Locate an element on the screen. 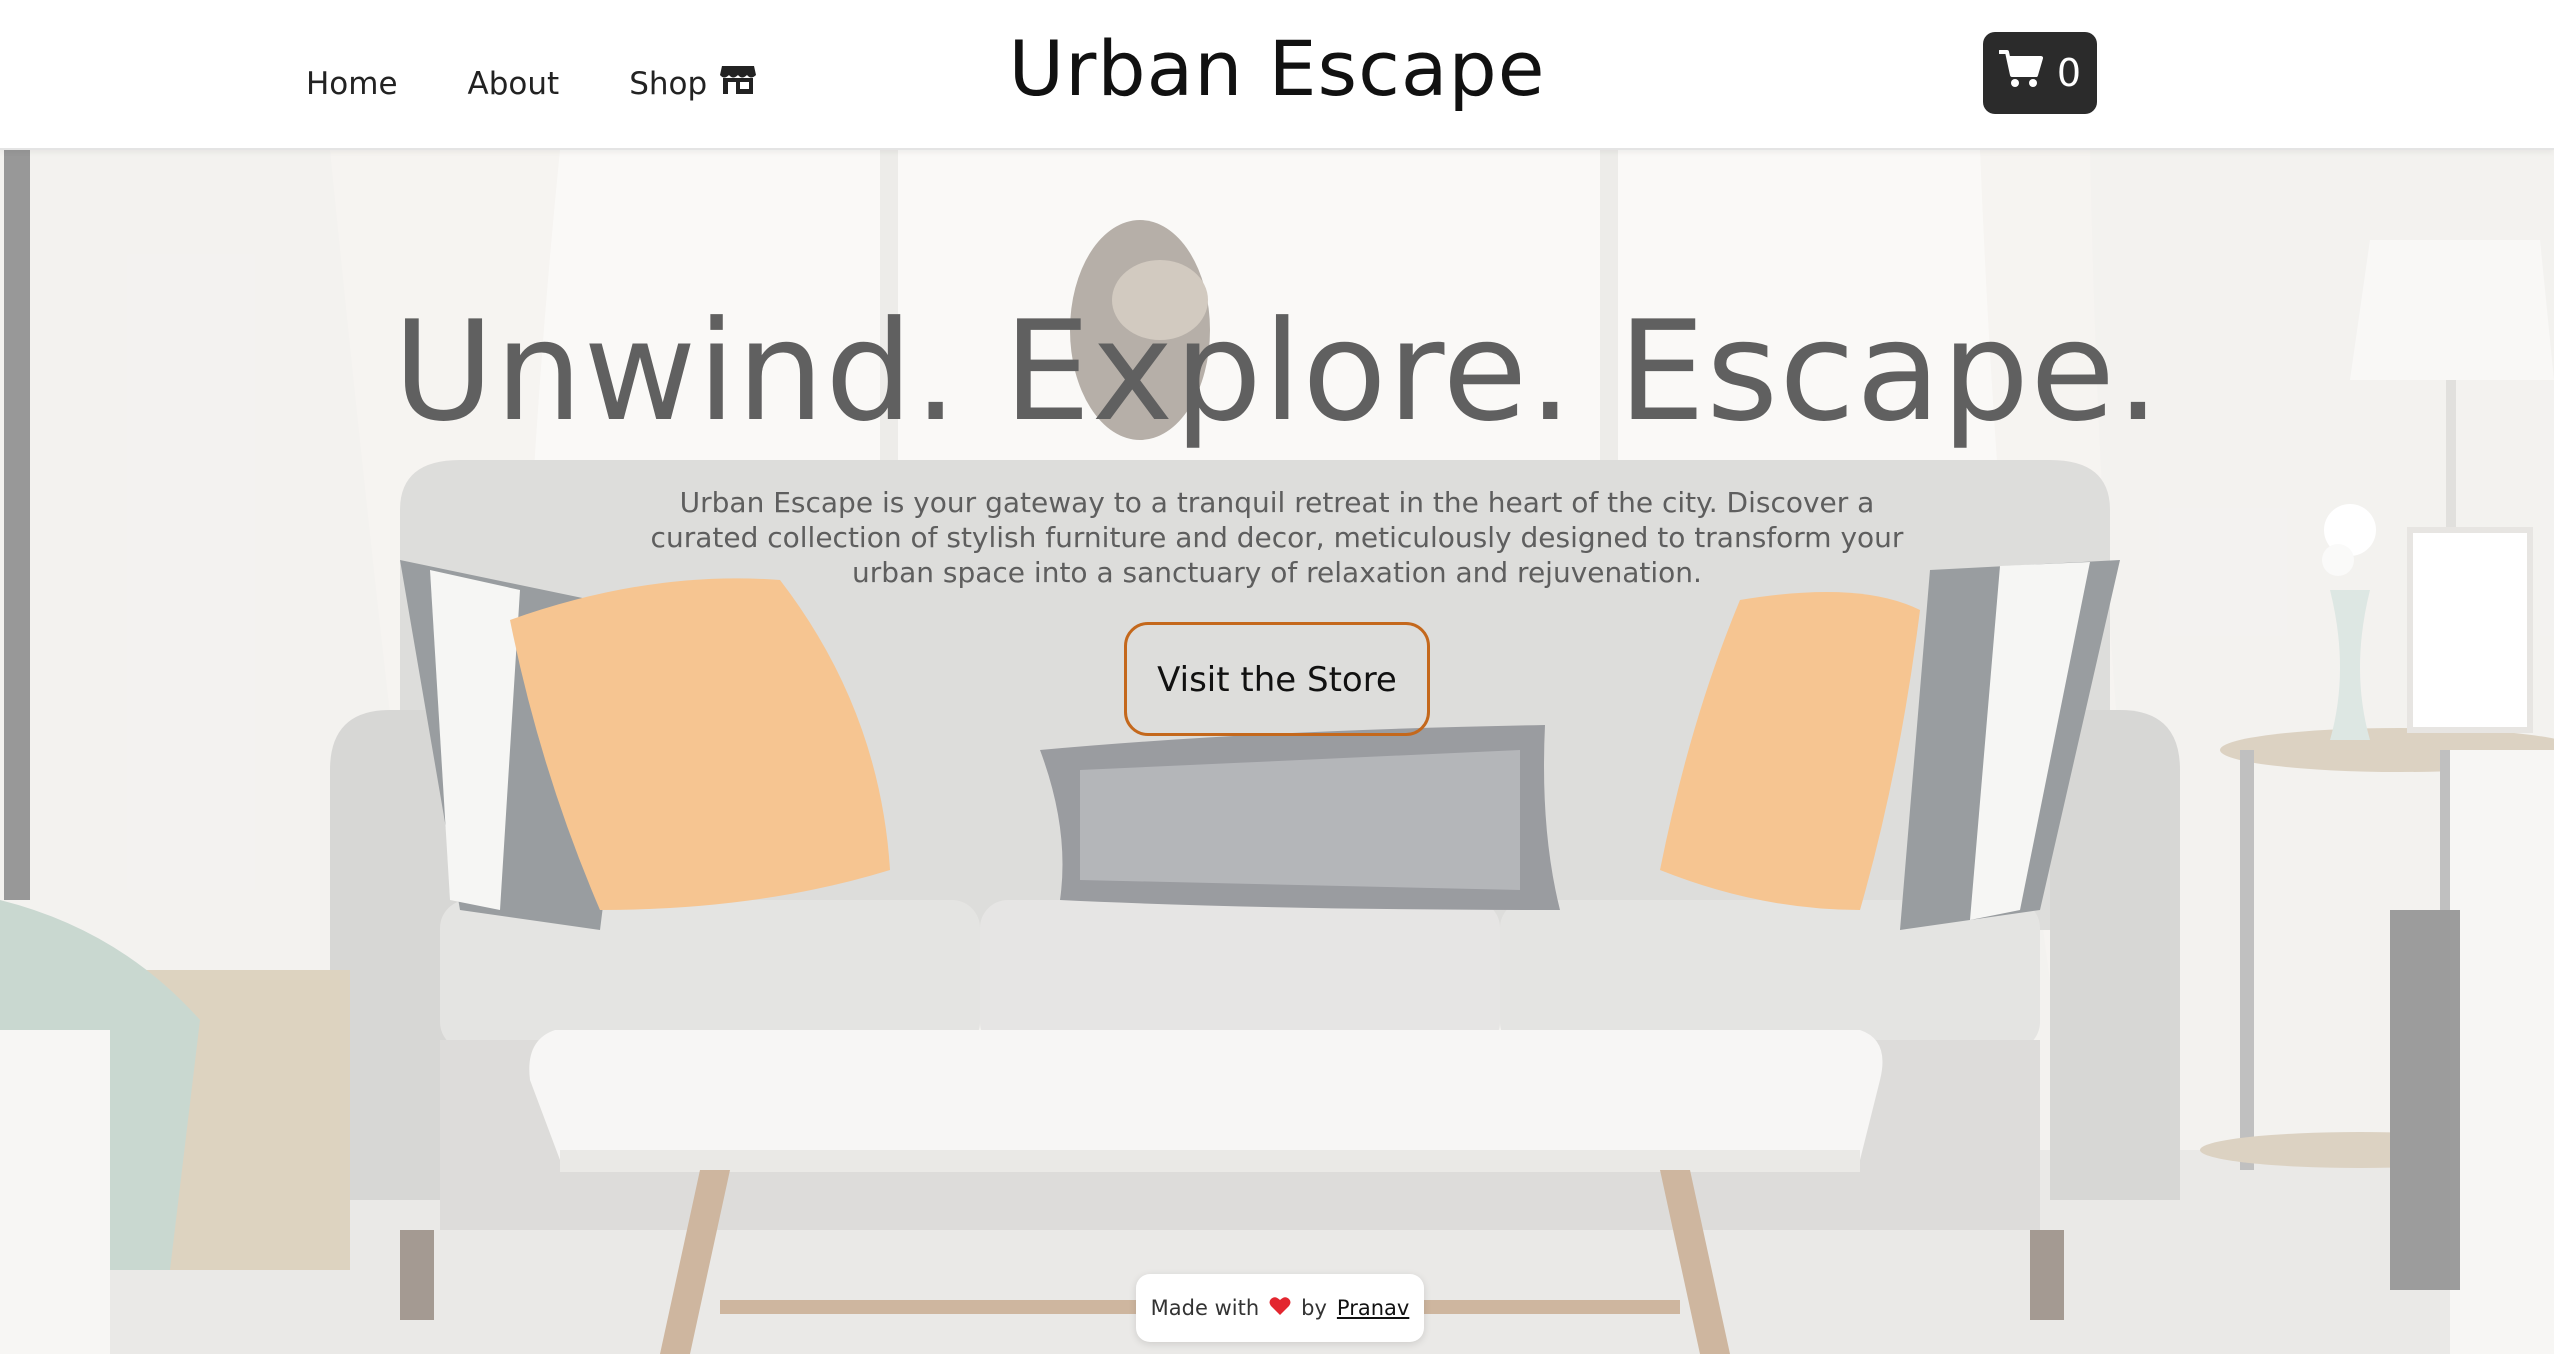 The width and height of the screenshot is (2554, 1354). cart-button: 0 is located at coordinates (2040, 73).